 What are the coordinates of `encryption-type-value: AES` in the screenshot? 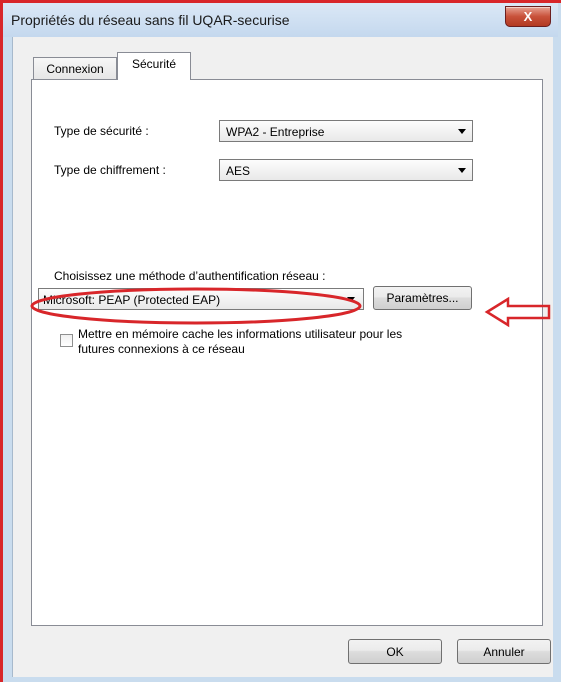 It's located at (238, 171).